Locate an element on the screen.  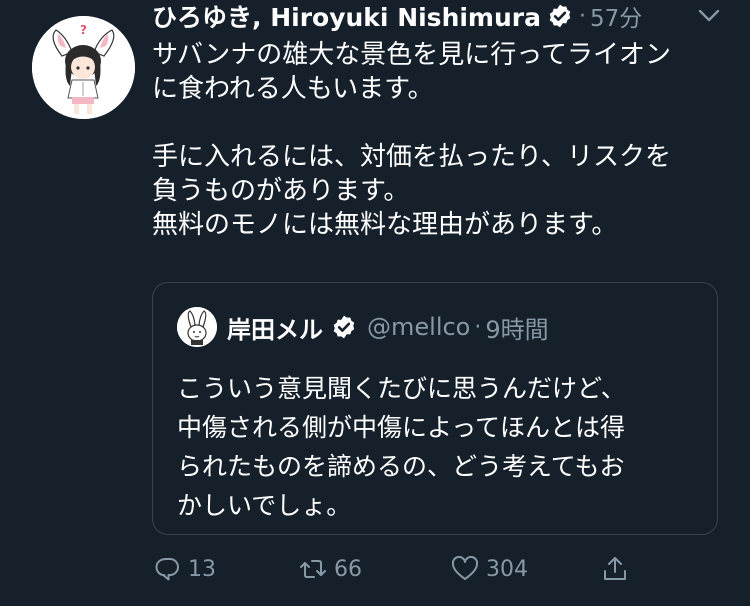
quoted-author-name: 岸田メル is located at coordinates (275, 327).